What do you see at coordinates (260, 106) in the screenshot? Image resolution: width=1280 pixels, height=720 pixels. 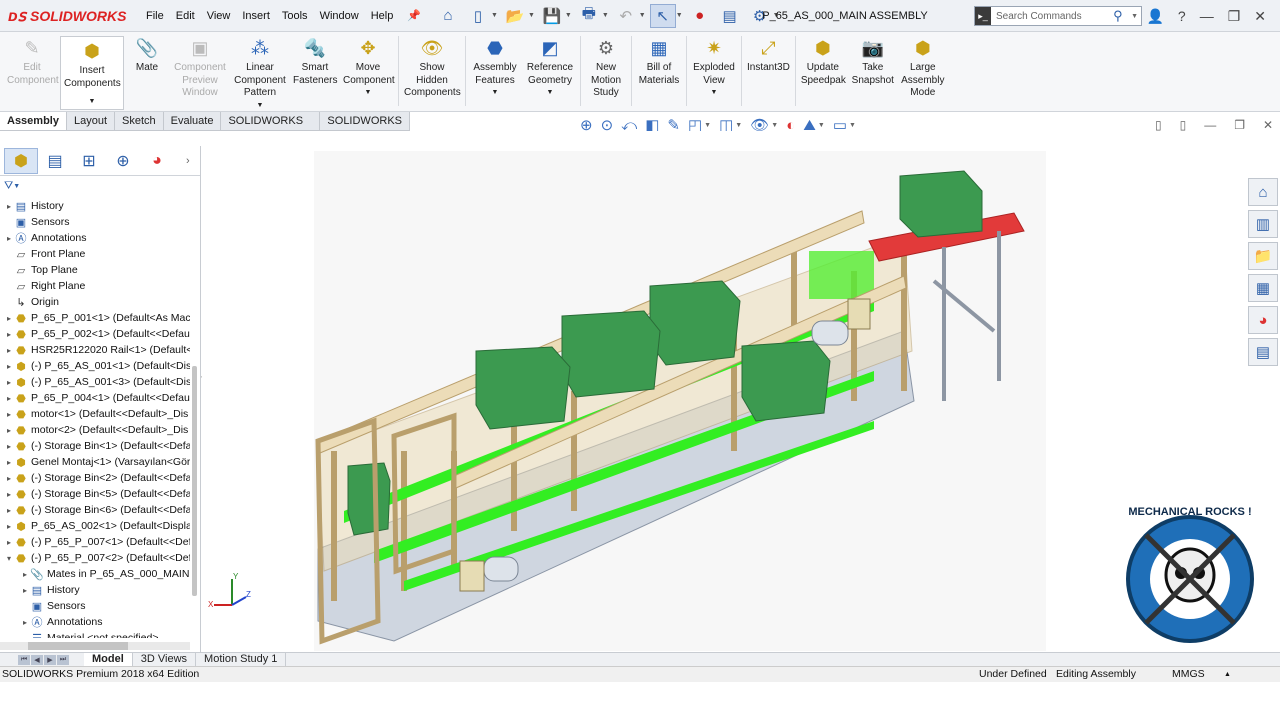 I see `linear-pattern-dropdown-icon: ▼` at bounding box center [260, 106].